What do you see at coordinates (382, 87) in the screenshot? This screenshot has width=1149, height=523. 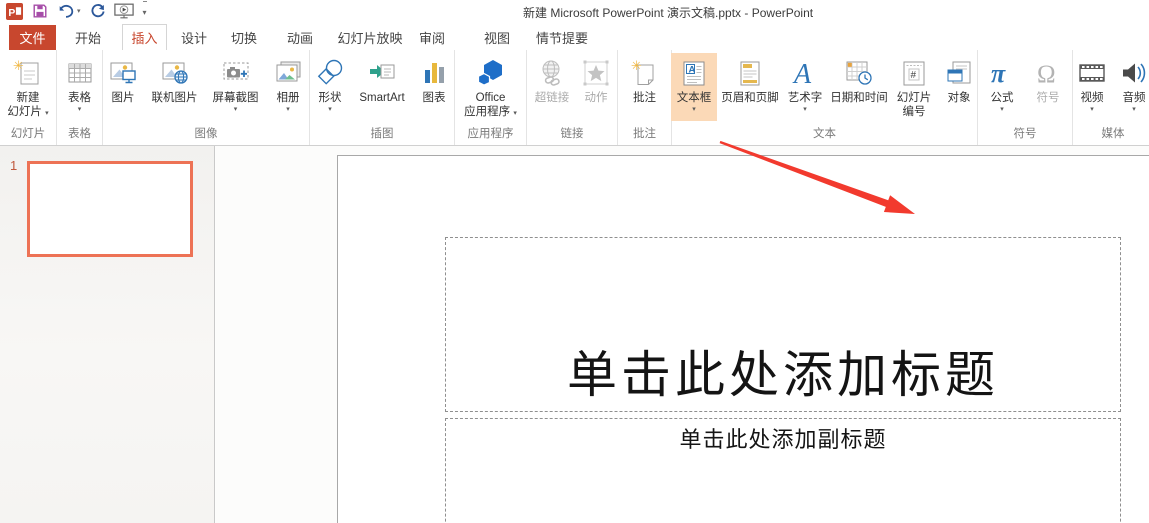 I see `smartart-button: SmartArt` at bounding box center [382, 87].